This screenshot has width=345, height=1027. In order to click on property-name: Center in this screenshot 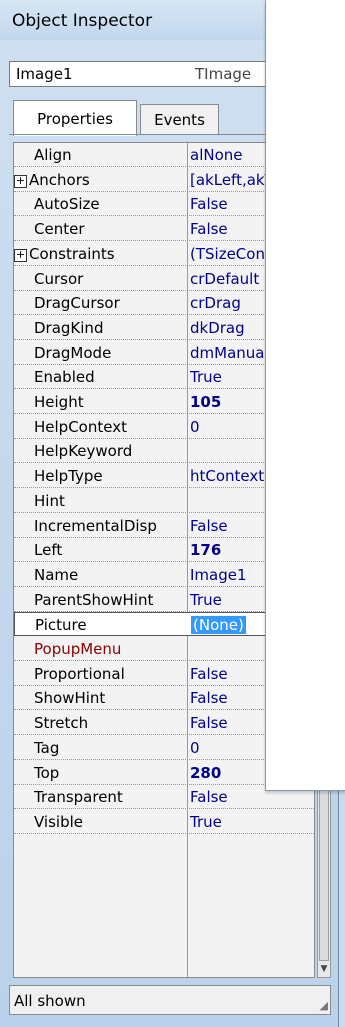, I will do `click(109, 229)`.